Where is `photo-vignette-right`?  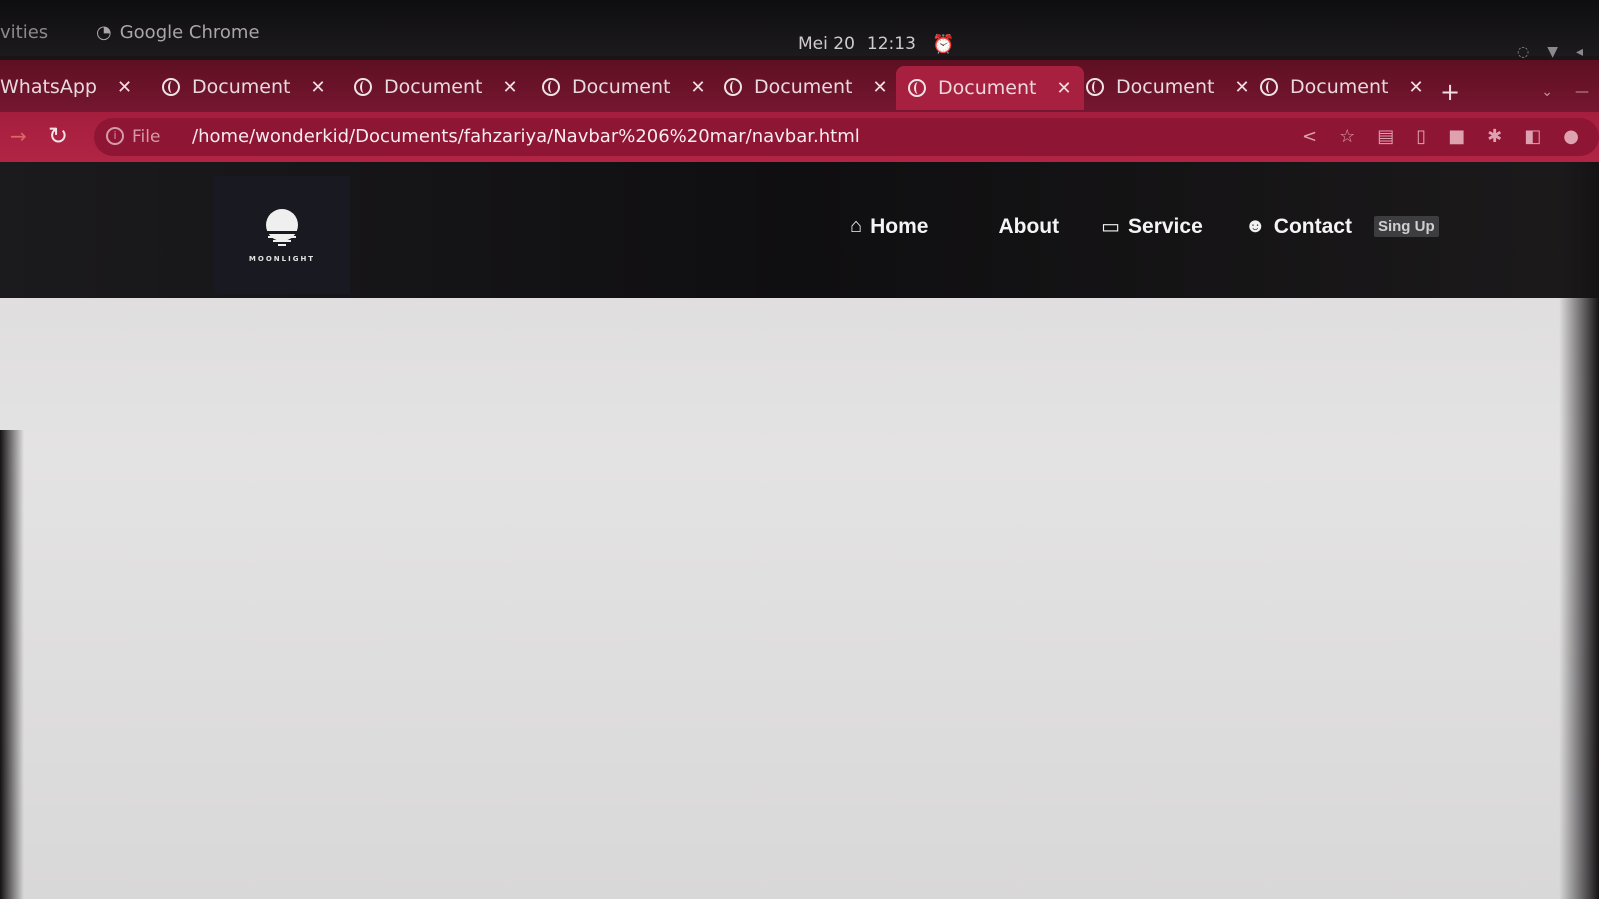 photo-vignette-right is located at coordinates (1579, 530).